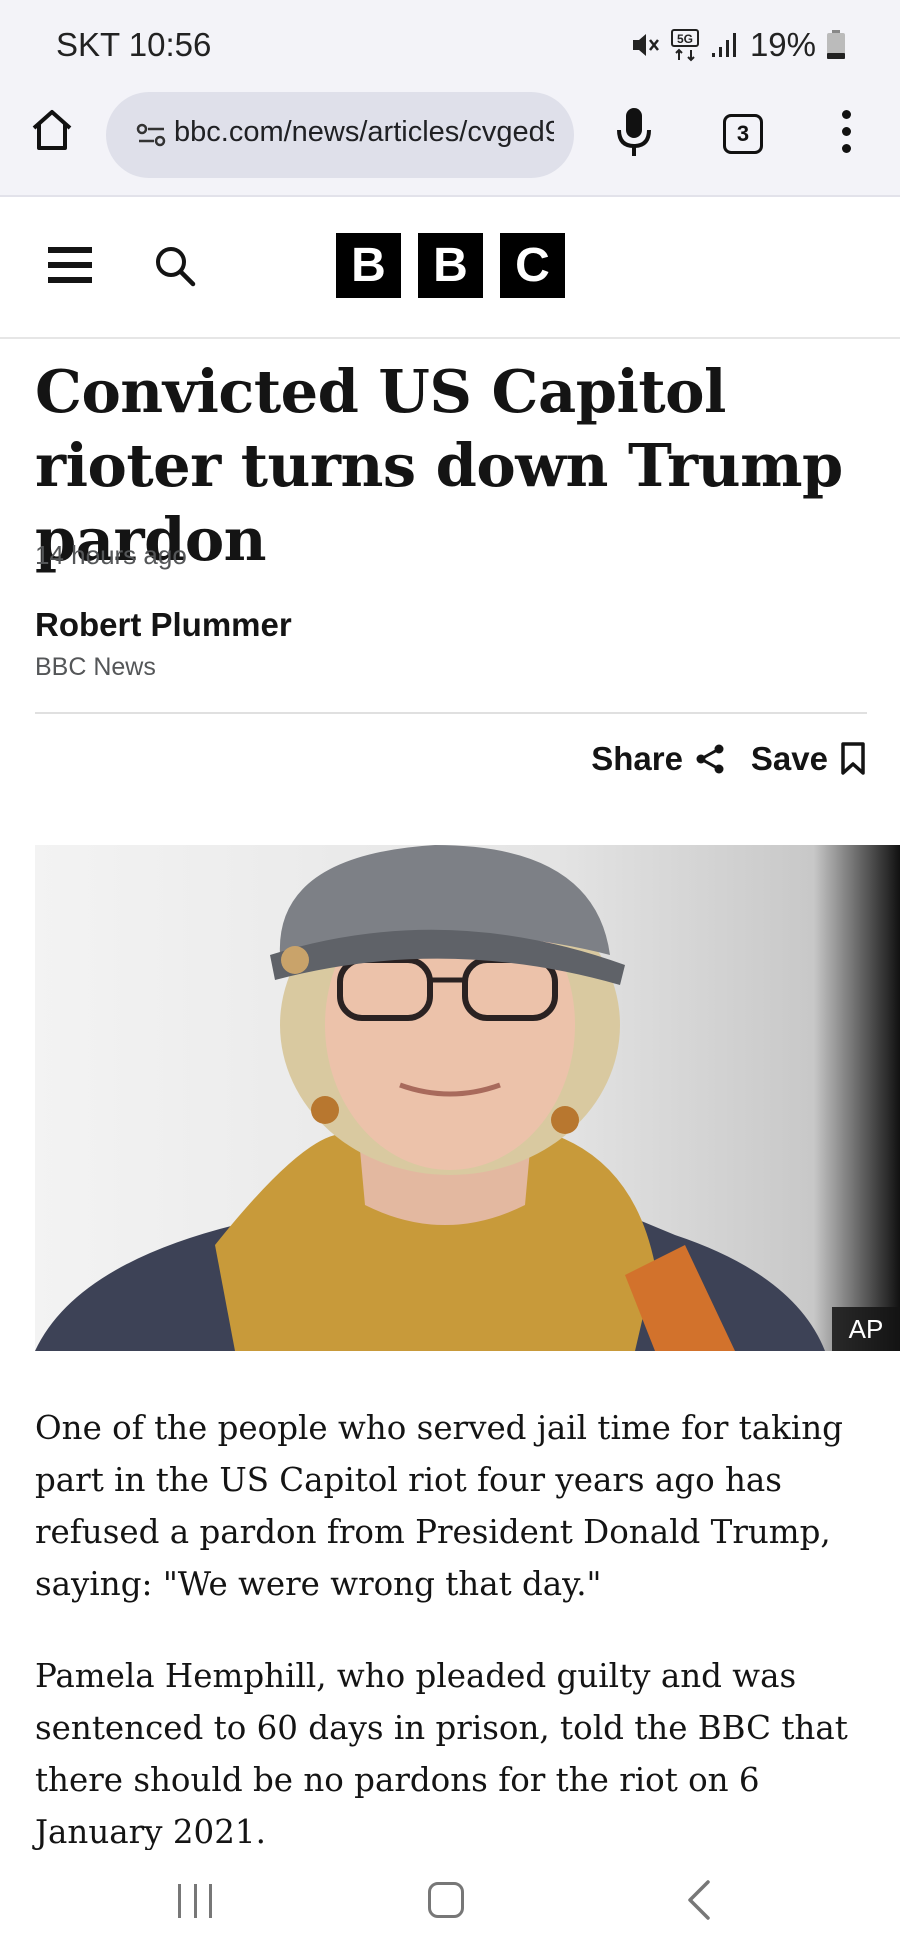 This screenshot has height=1950, width=900. Describe the element at coordinates (866, 1329) in the screenshot. I see `image-credit: AP` at that location.